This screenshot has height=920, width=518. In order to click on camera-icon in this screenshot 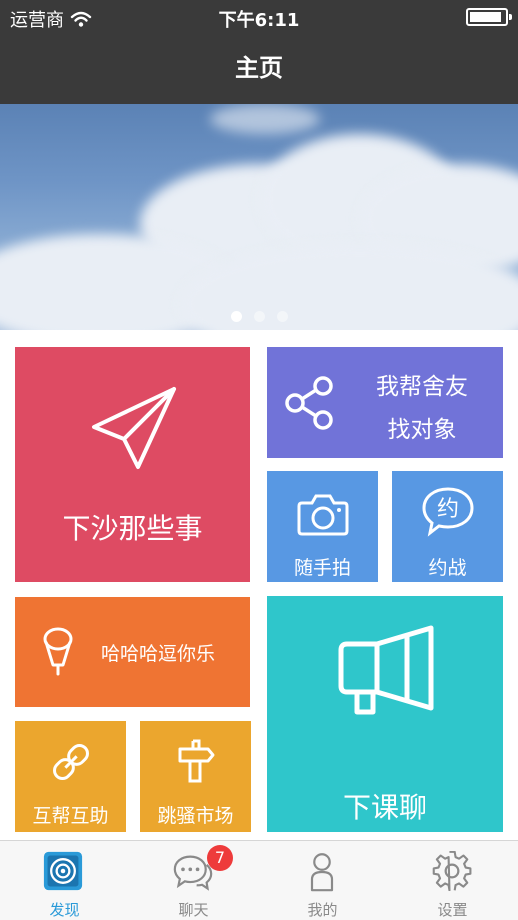, I will do `click(323, 515)`.